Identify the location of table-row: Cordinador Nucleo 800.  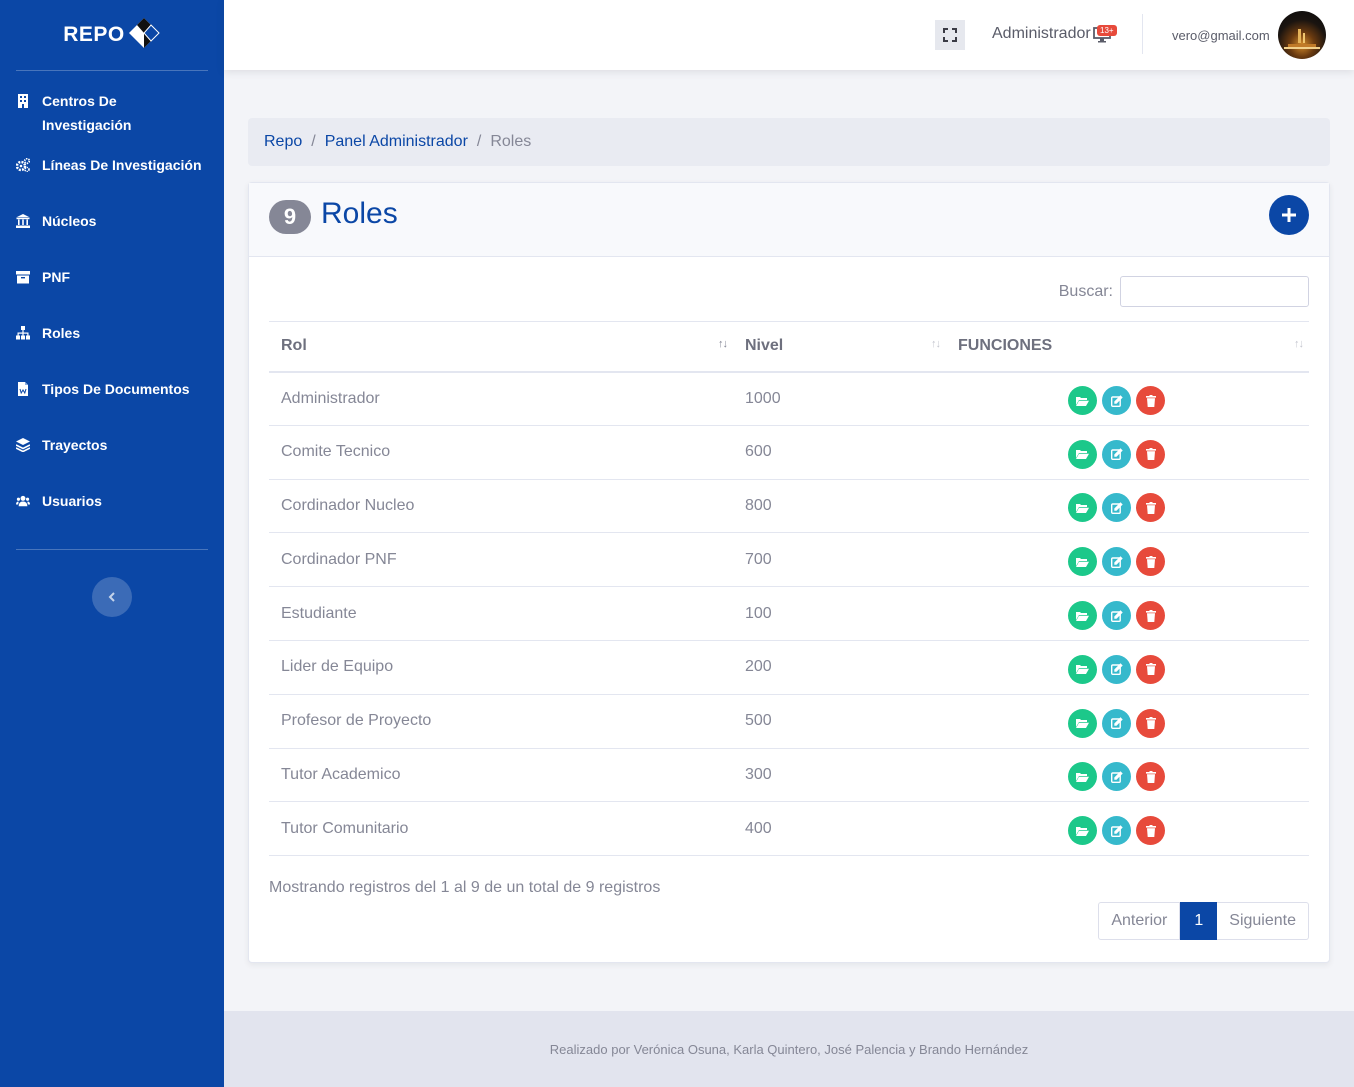
(789, 506).